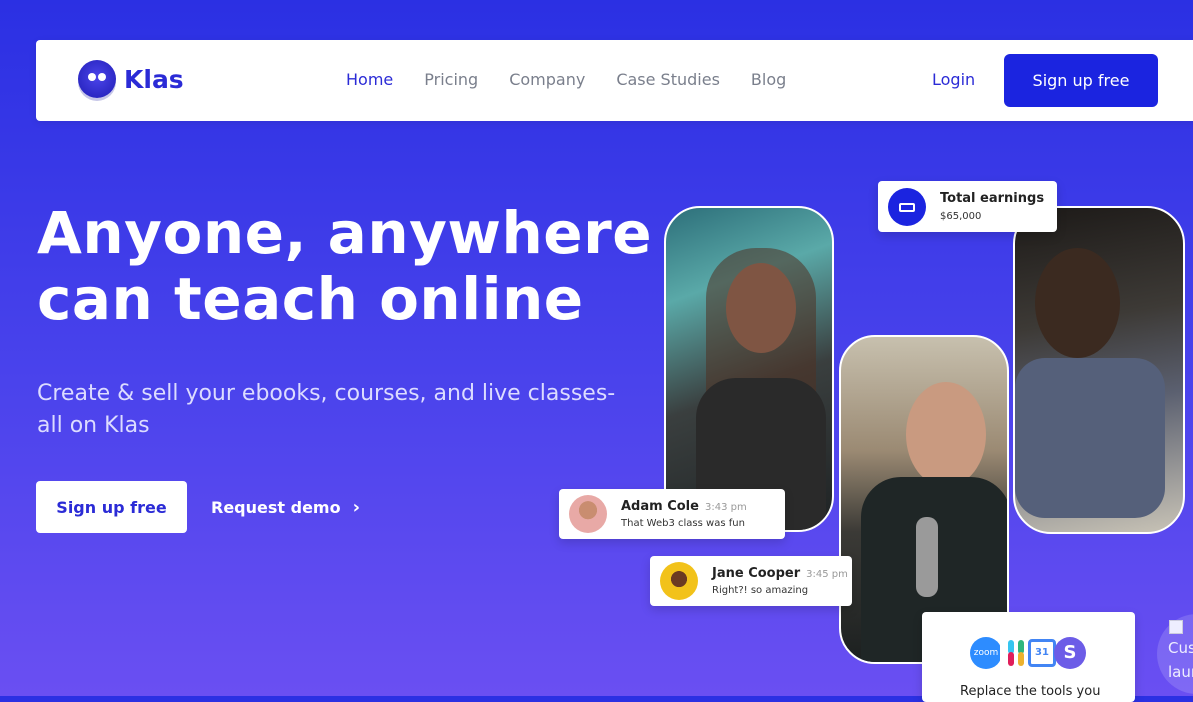 This screenshot has height=702, width=1193. What do you see at coordinates (1099, 370) in the screenshot?
I see `instructor-photo-man-headphones` at bounding box center [1099, 370].